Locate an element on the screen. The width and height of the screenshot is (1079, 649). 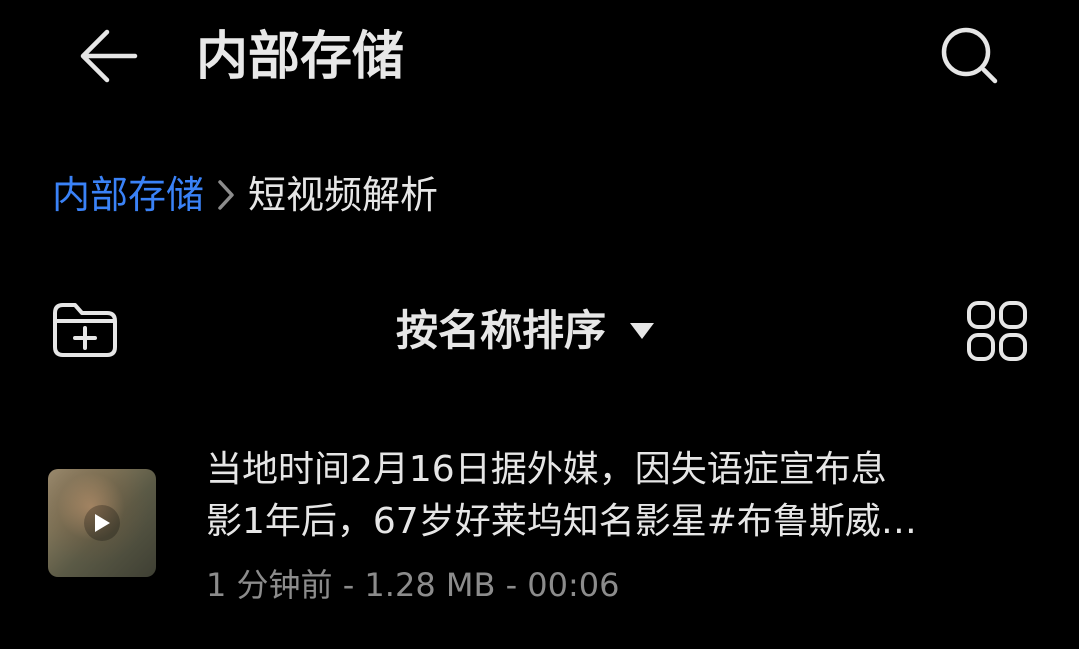
sort-label: 按名称排序 is located at coordinates (501, 330).